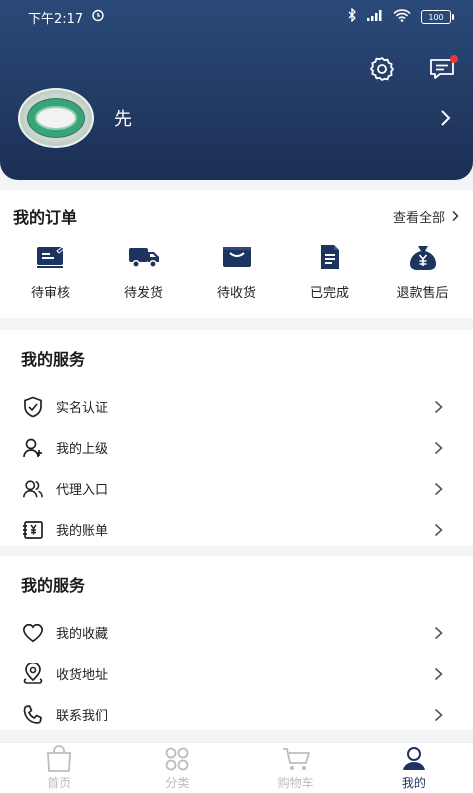 This screenshot has height=793, width=473. I want to click on settings-gear-icon, so click(382, 69).